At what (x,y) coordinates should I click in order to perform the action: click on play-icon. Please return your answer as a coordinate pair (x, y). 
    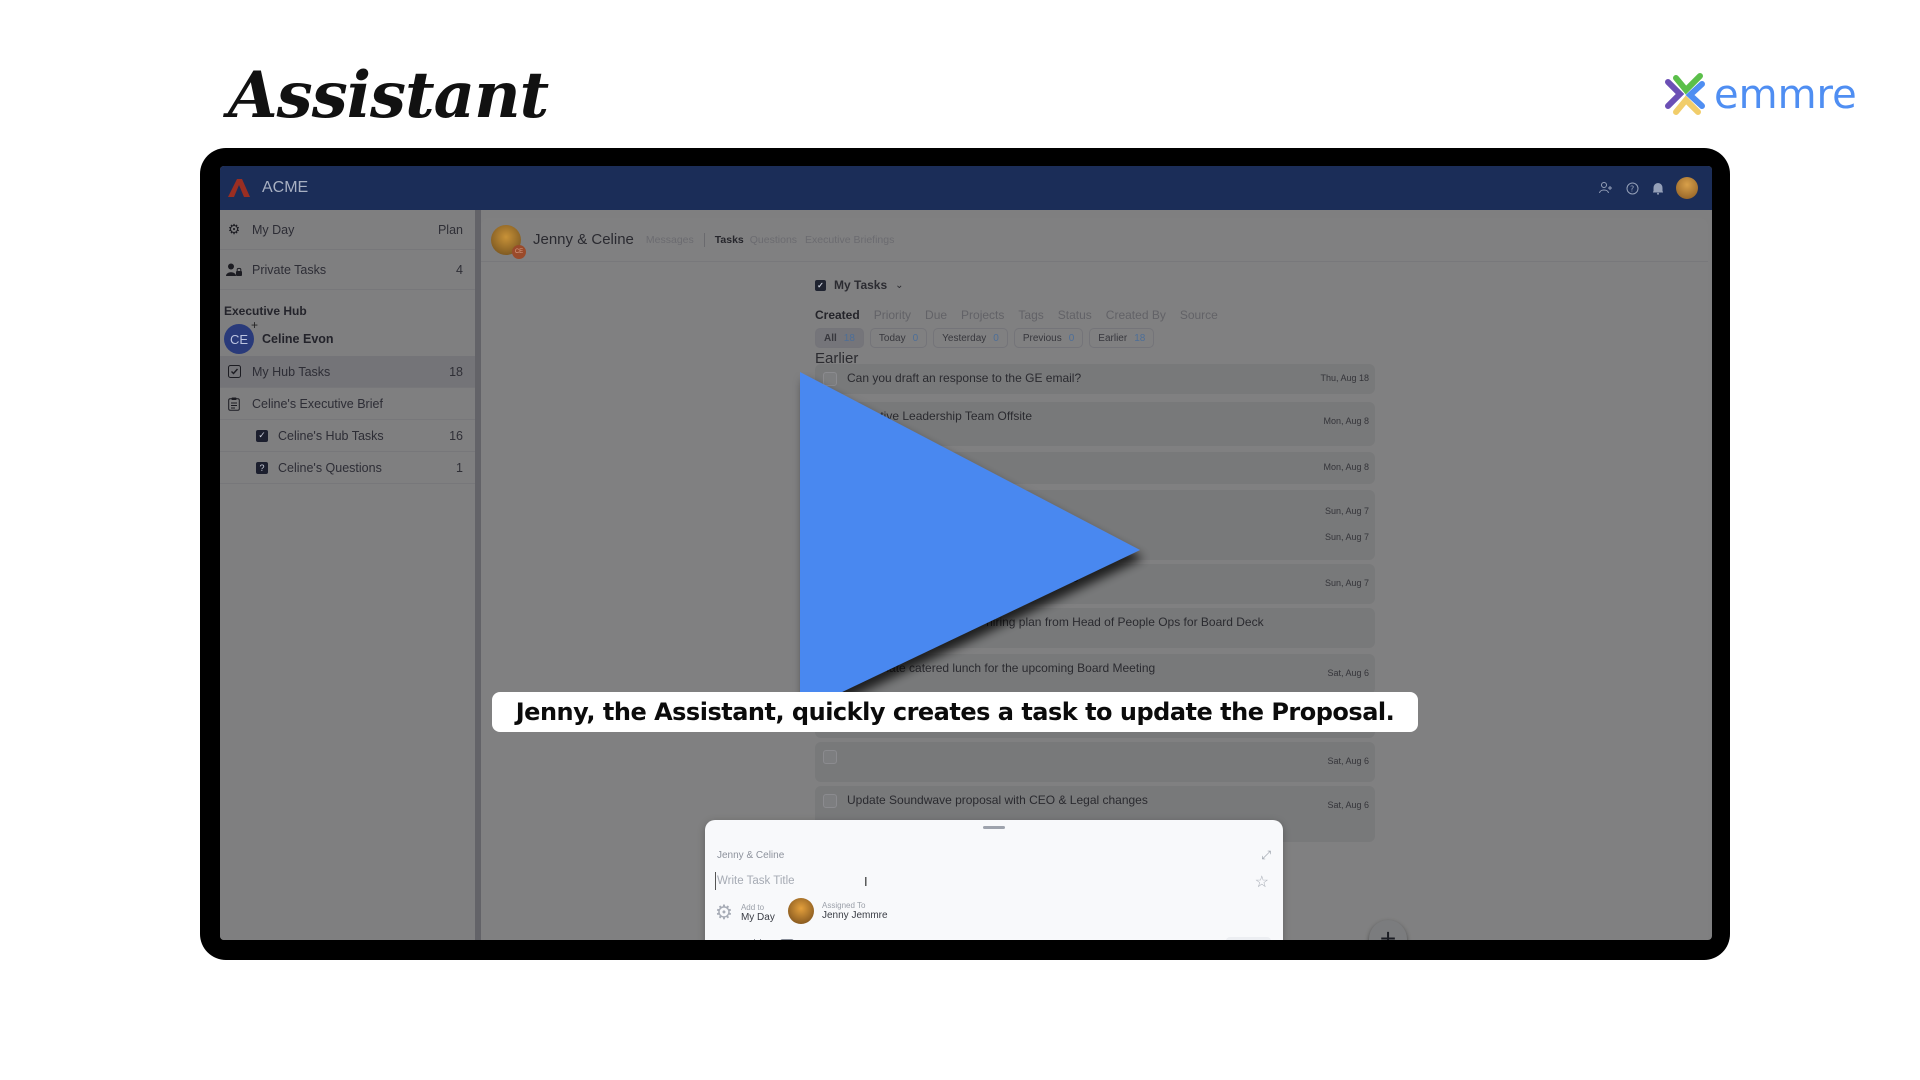
    Looking at the image, I should click on (970, 546).